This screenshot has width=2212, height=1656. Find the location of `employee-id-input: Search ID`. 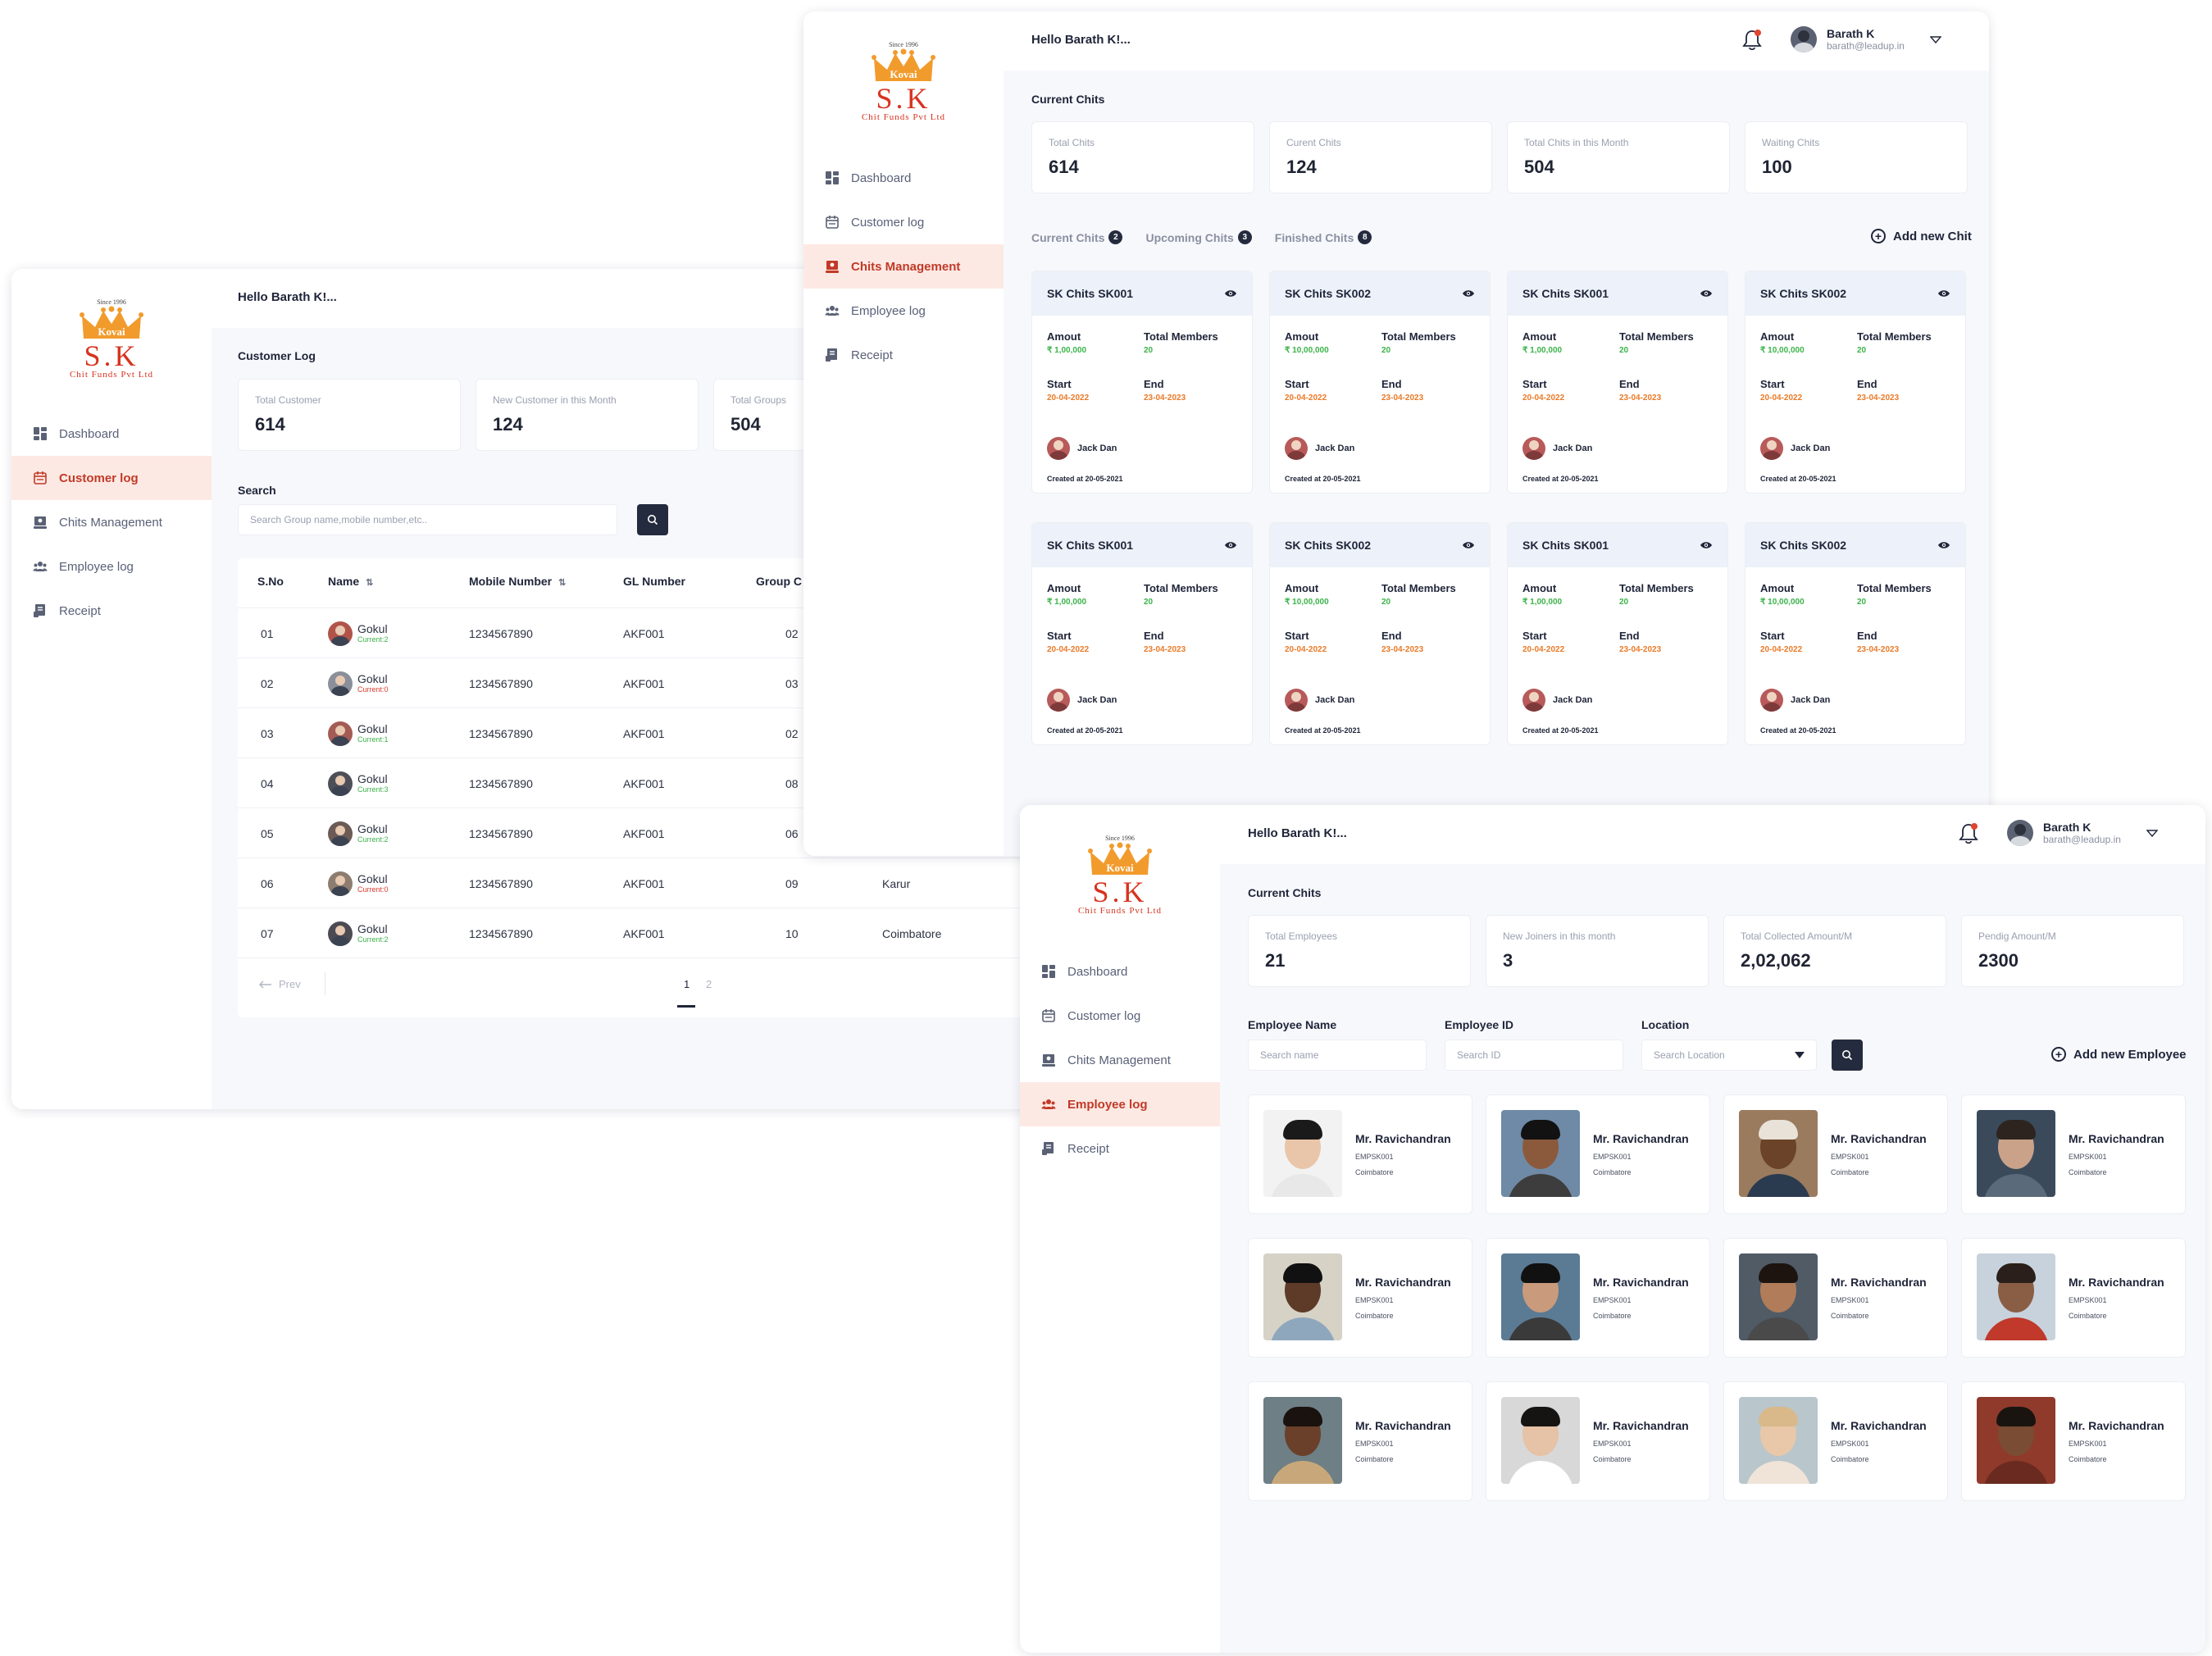

employee-id-input: Search ID is located at coordinates (1534, 1055).